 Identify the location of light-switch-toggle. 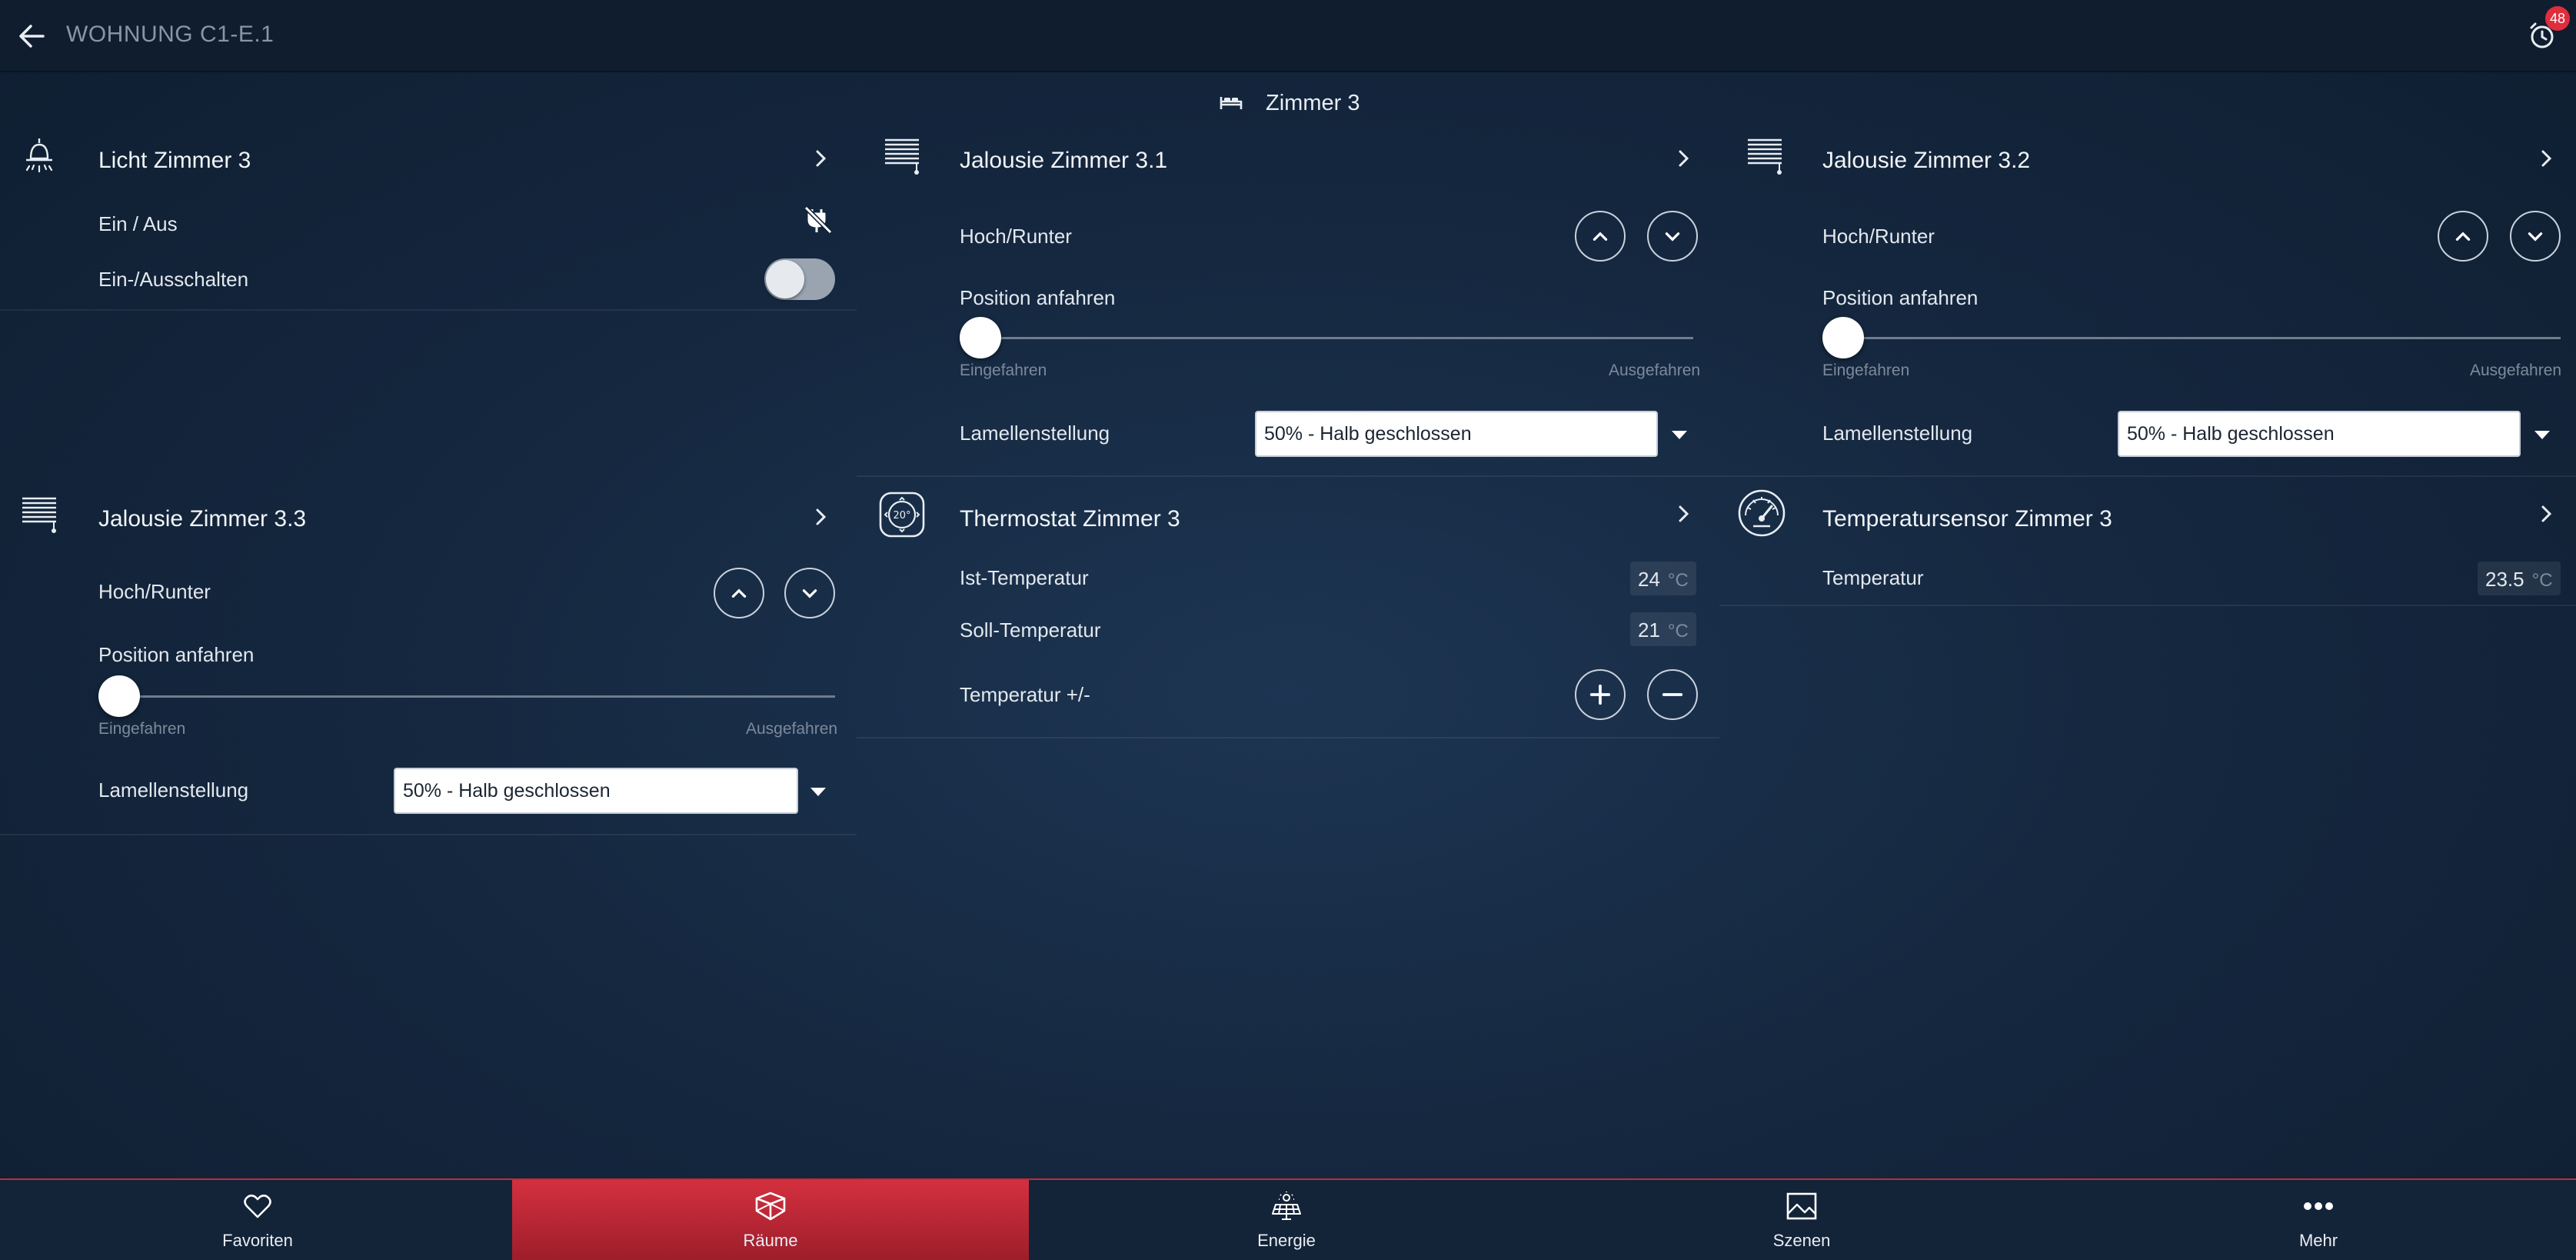
(799, 279).